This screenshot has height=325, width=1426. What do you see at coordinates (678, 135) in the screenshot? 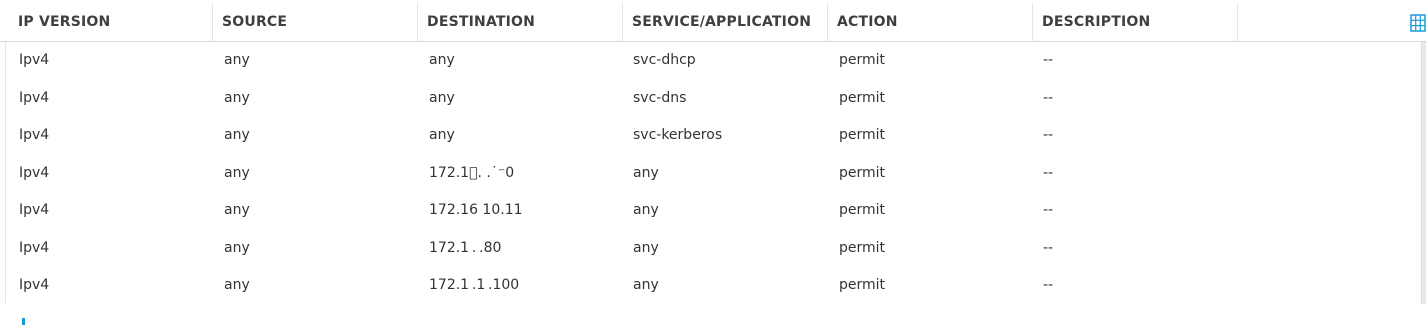
I see `cell-service-application: svc-kerberos` at bounding box center [678, 135].